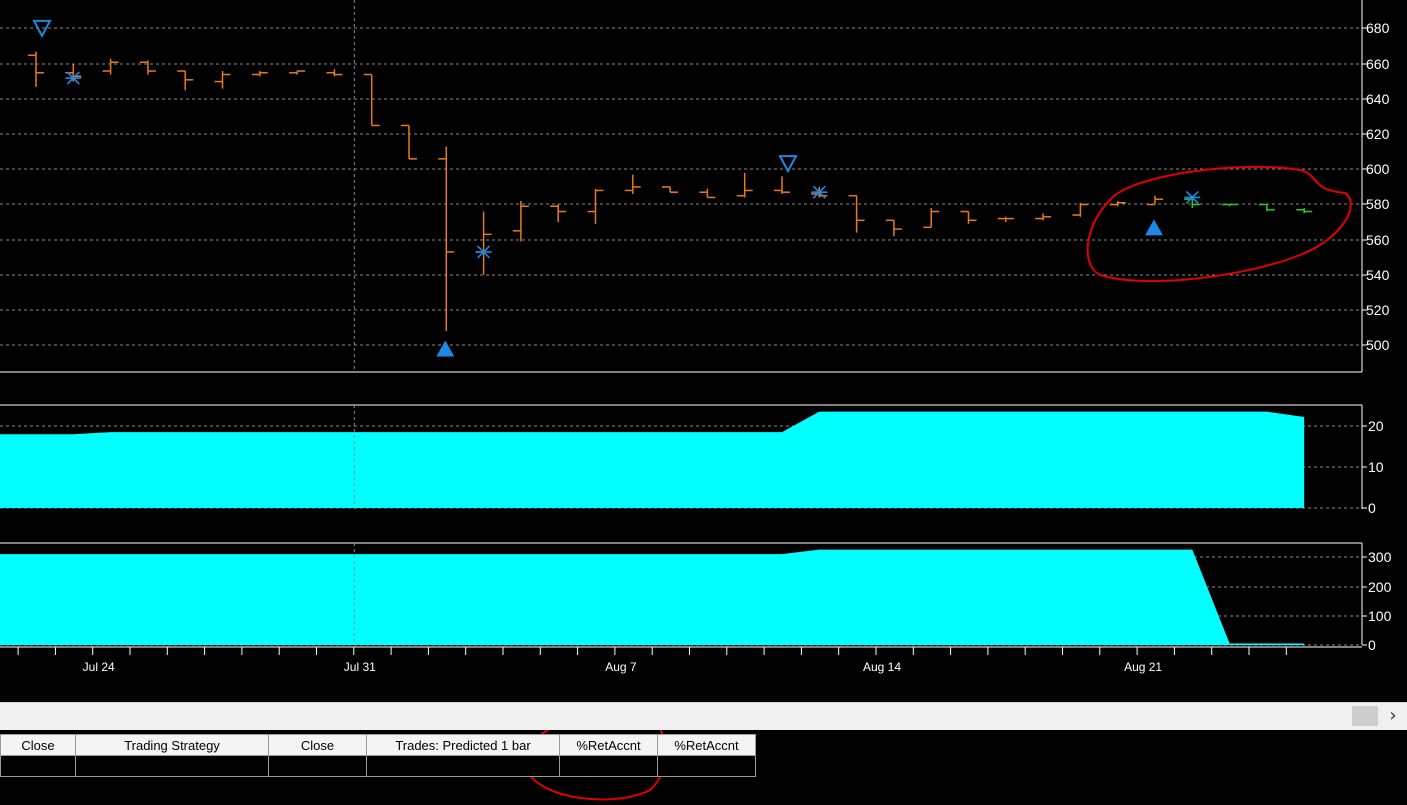 Image resolution: width=1407 pixels, height=805 pixels. Describe the element at coordinates (463, 745) in the screenshot. I see `grid-header-trades-predicted: Trades: Predicted 1 bar` at that location.